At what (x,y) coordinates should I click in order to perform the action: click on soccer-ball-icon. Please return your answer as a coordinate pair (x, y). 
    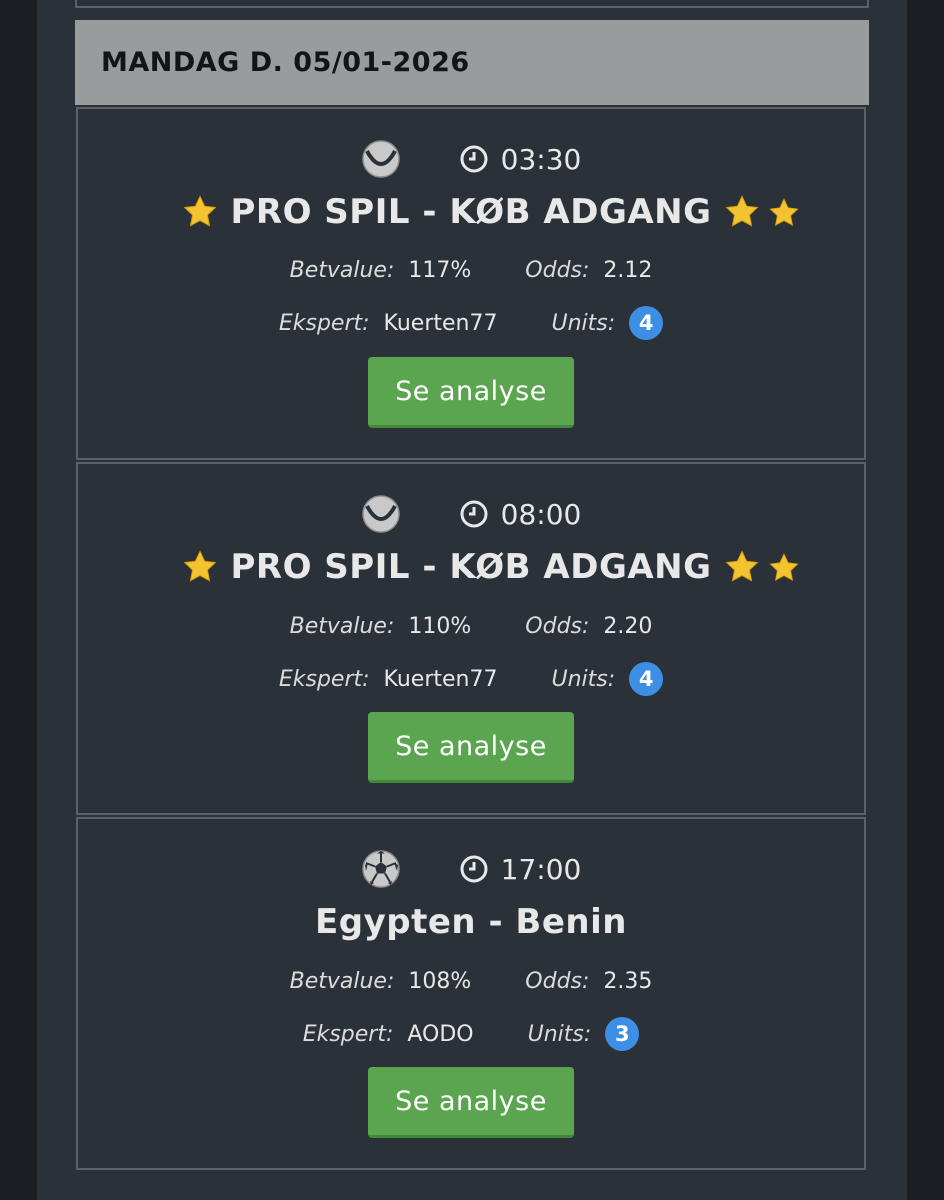
    Looking at the image, I should click on (380, 869).